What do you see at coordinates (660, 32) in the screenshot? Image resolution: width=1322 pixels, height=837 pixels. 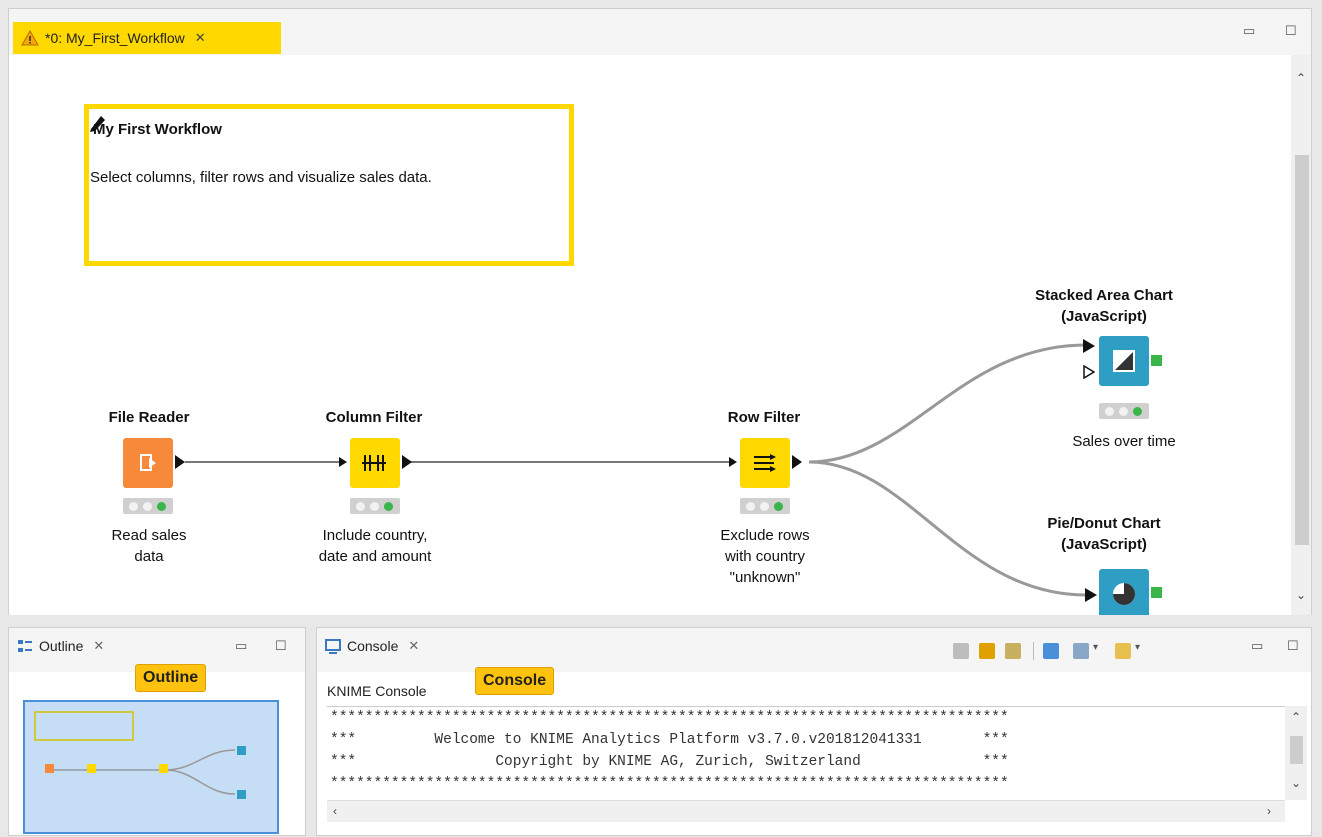 I see `editor-tabbar: *0: My_First_Workflow ✕ ▭ ☐` at bounding box center [660, 32].